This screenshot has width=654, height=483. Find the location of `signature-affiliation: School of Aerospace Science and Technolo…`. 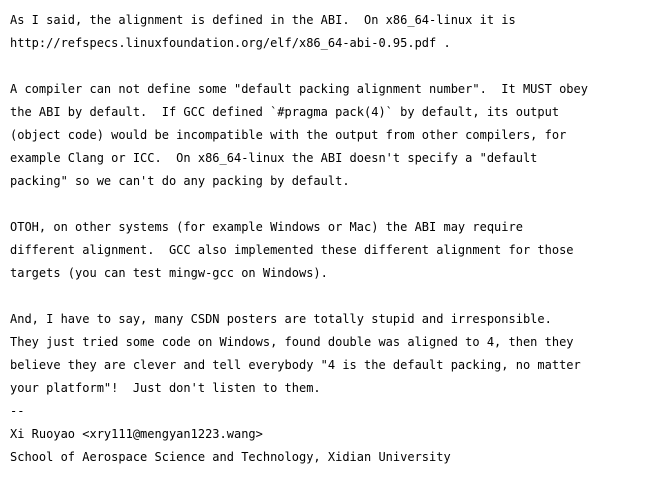

signature-affiliation: School of Aerospace Science and Technolo… is located at coordinates (230, 457).